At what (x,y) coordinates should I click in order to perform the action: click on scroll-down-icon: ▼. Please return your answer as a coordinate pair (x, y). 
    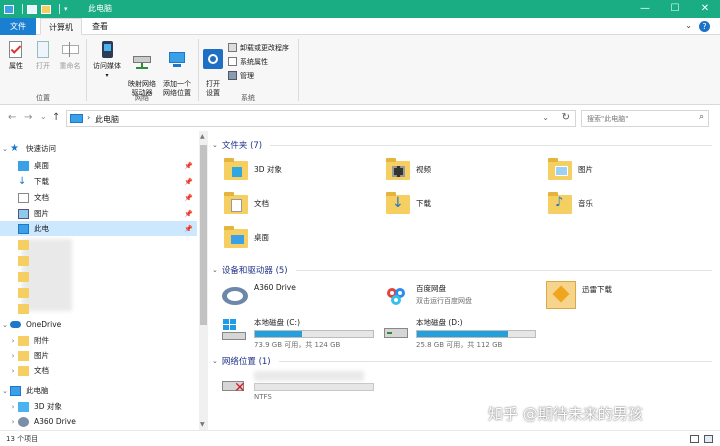
    Looking at the image, I should click on (202, 424).